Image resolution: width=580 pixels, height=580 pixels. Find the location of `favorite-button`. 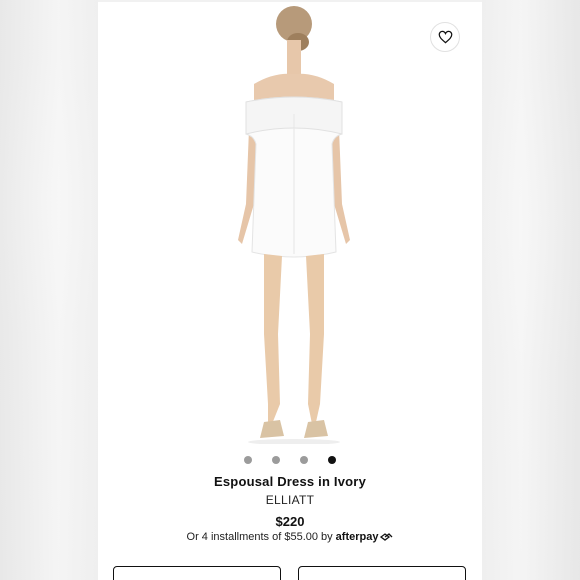

favorite-button is located at coordinates (445, 37).